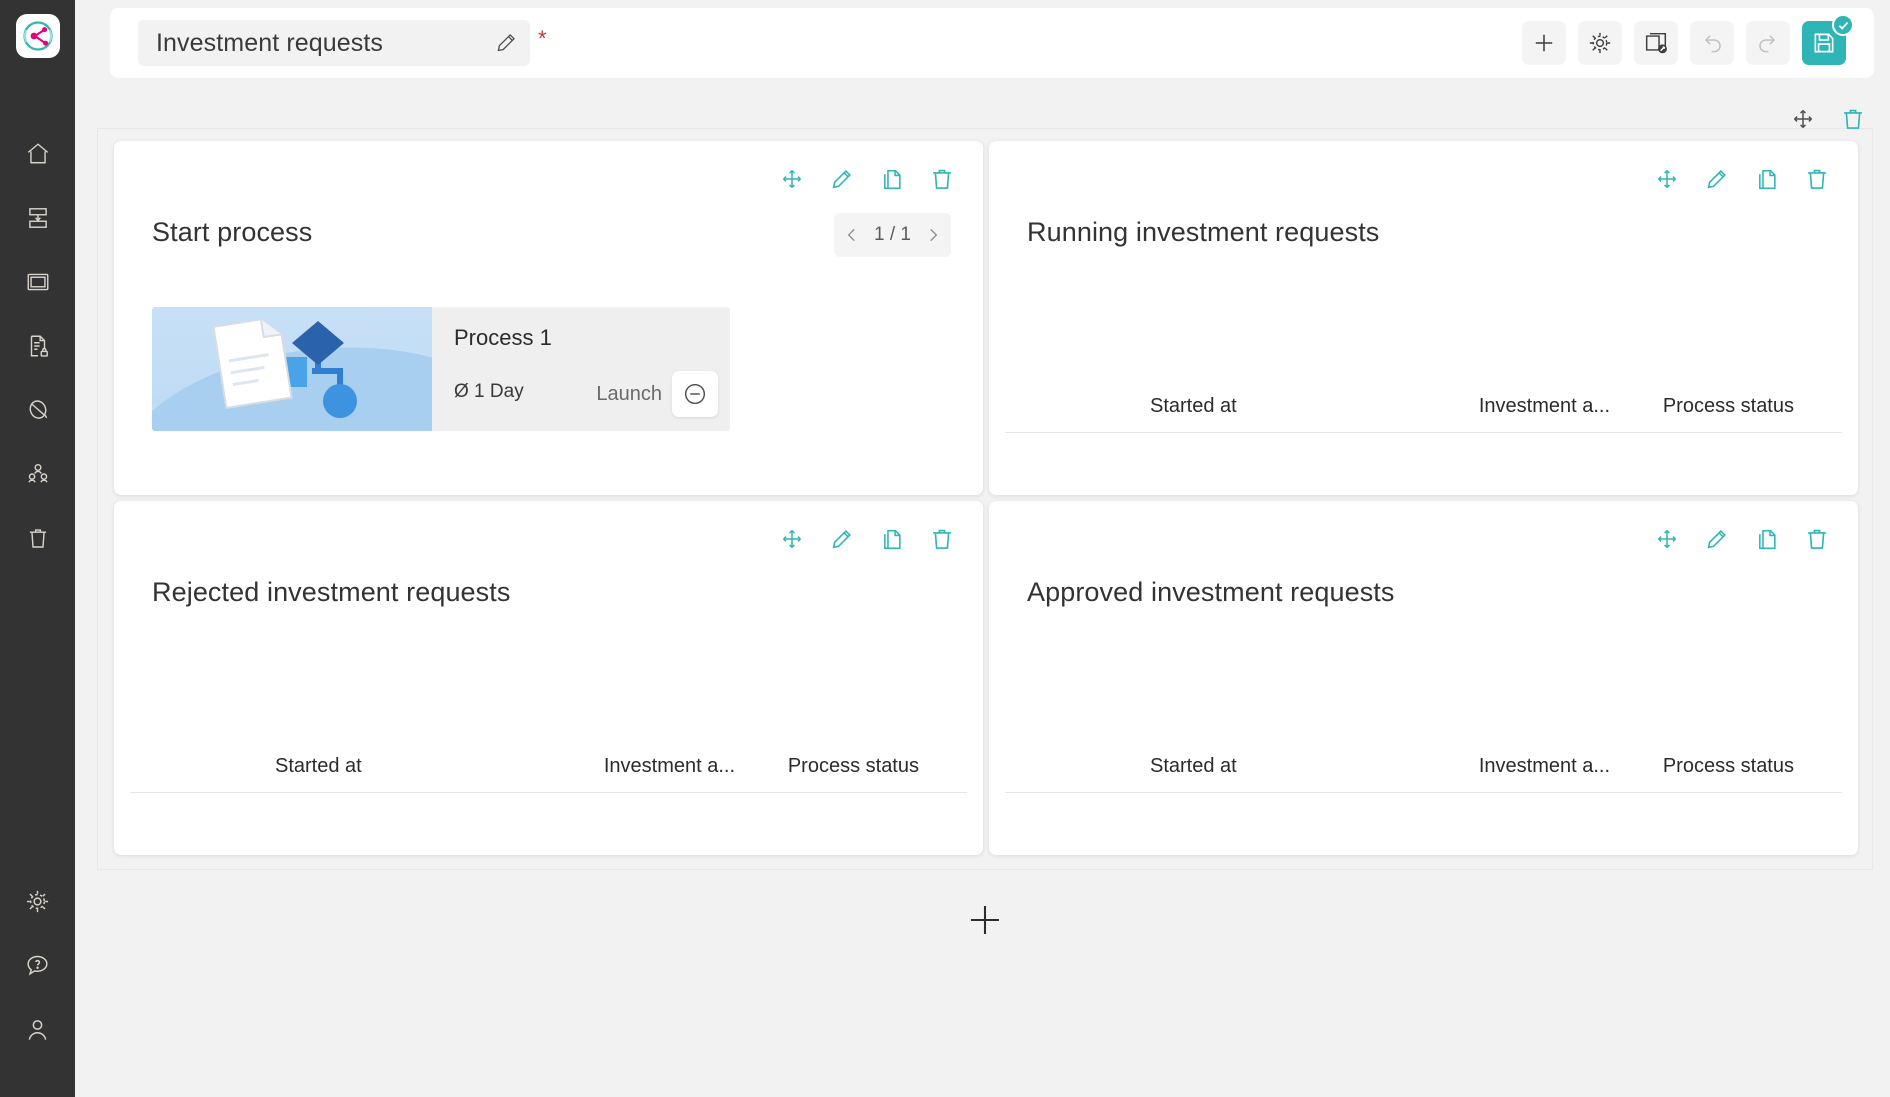 This screenshot has width=1890, height=1097. I want to click on sidebar-bottom-nav, so click(38, 965).